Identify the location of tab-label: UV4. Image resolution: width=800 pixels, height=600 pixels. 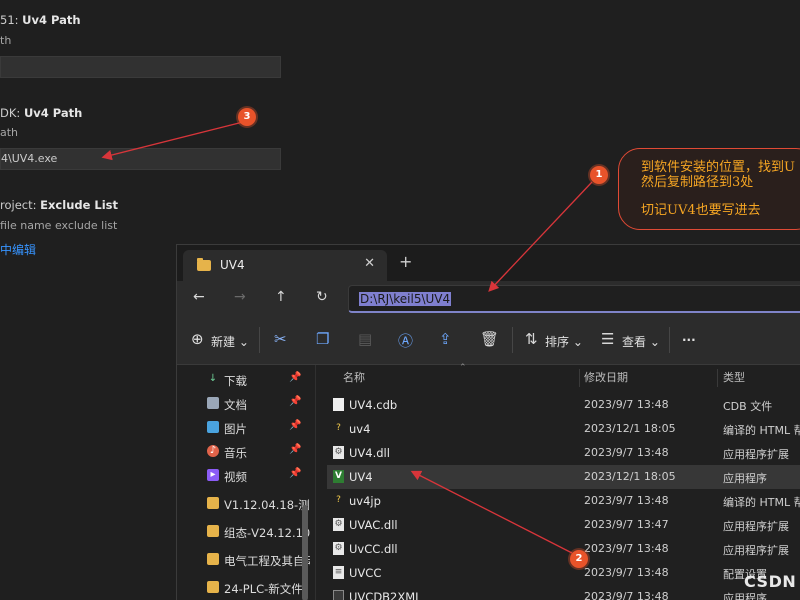
(232, 265).